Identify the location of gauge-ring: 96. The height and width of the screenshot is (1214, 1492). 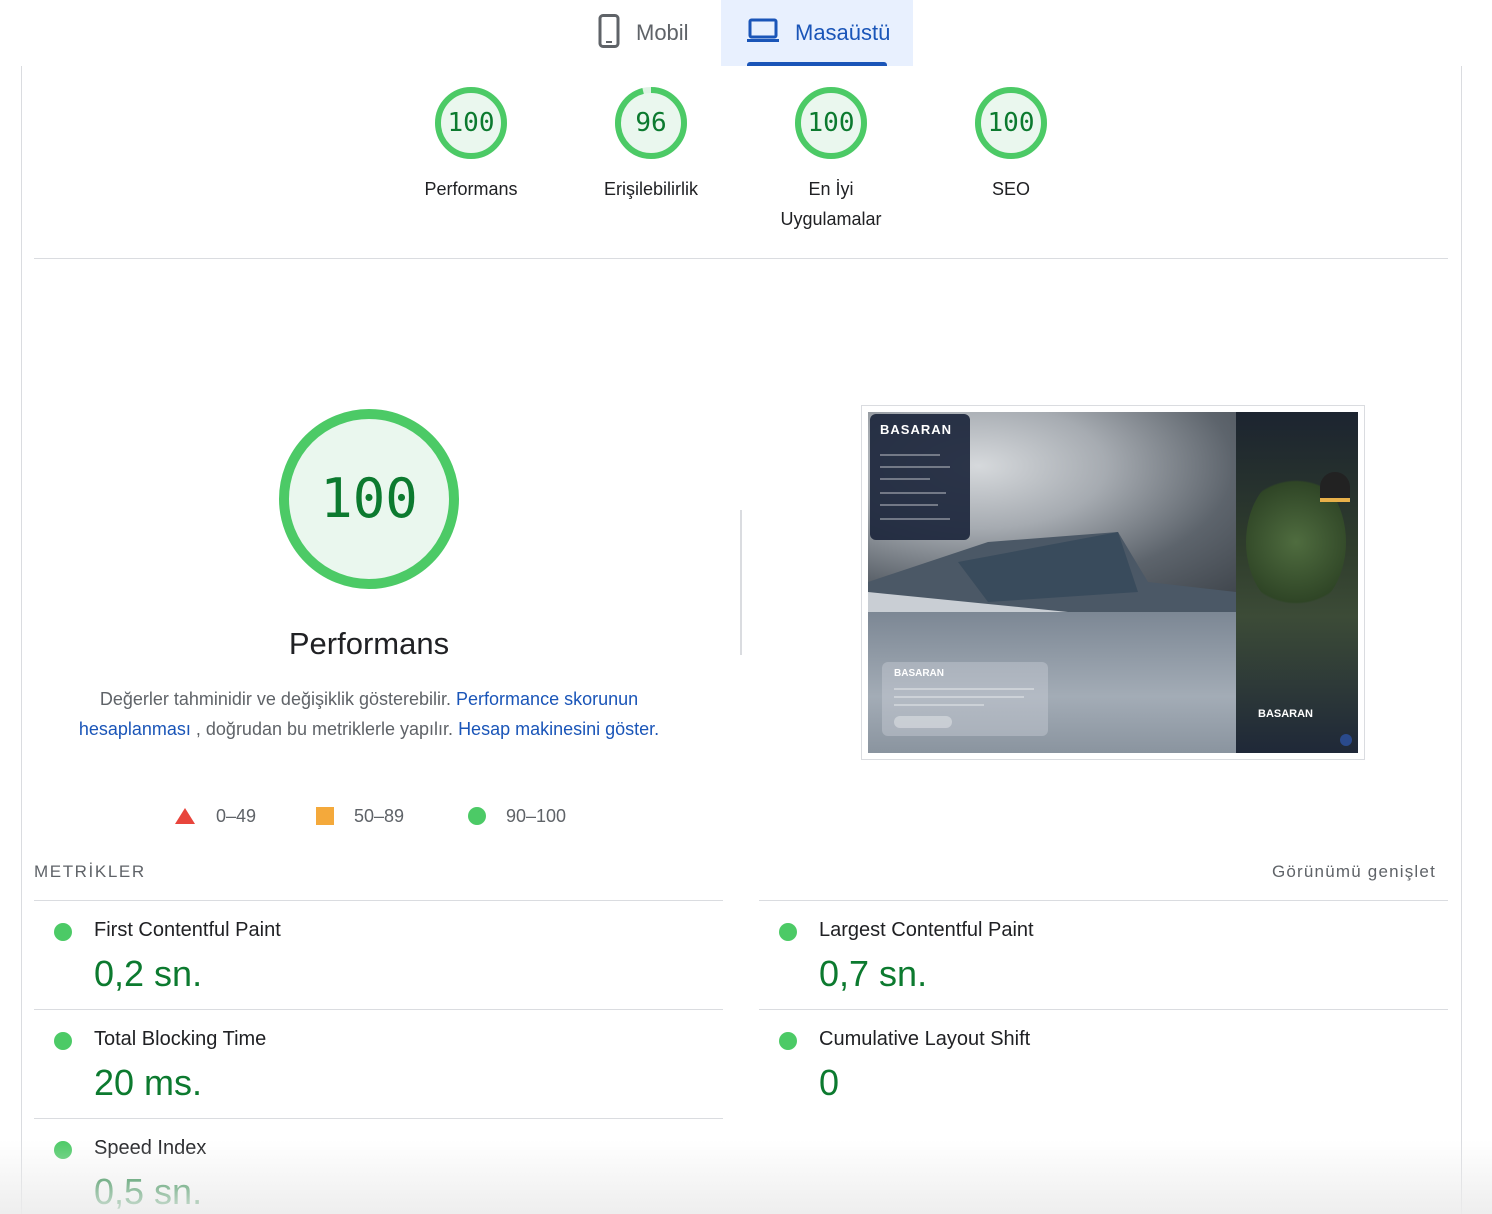
(651, 123).